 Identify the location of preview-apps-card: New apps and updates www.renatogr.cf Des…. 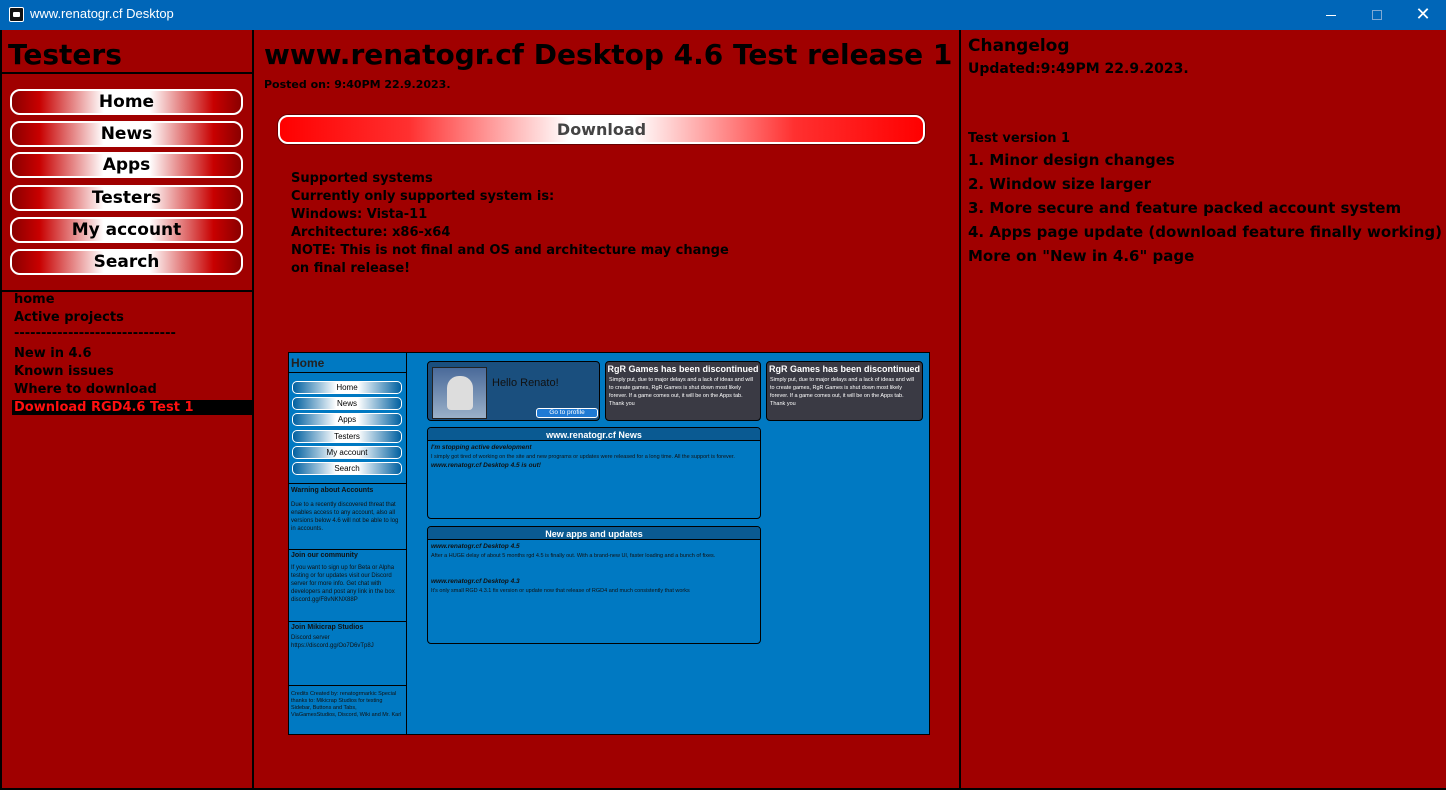
(594, 585).